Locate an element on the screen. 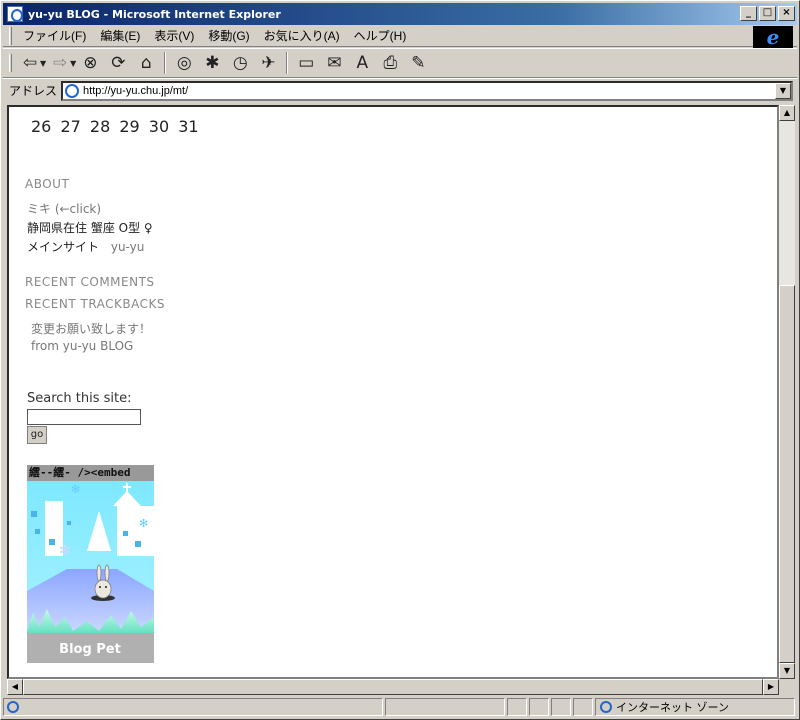 Image resolution: width=800 pixels, height=720 pixels. font-icon: A is located at coordinates (362, 63).